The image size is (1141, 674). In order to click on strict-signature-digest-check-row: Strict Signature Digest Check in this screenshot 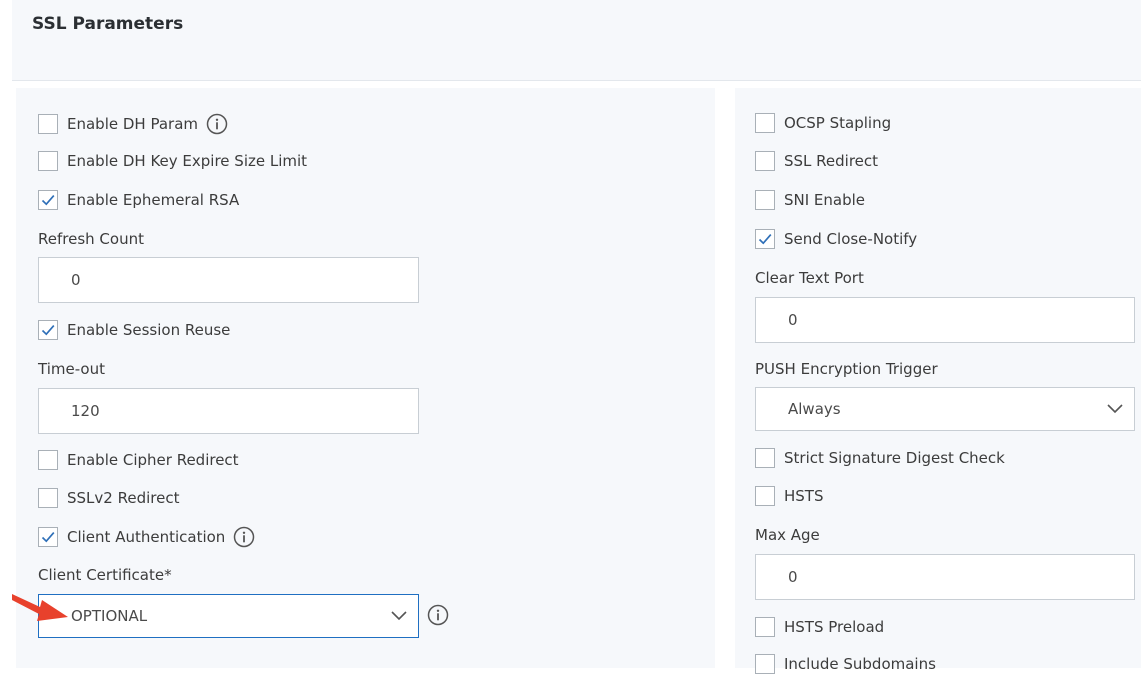, I will do `click(880, 458)`.